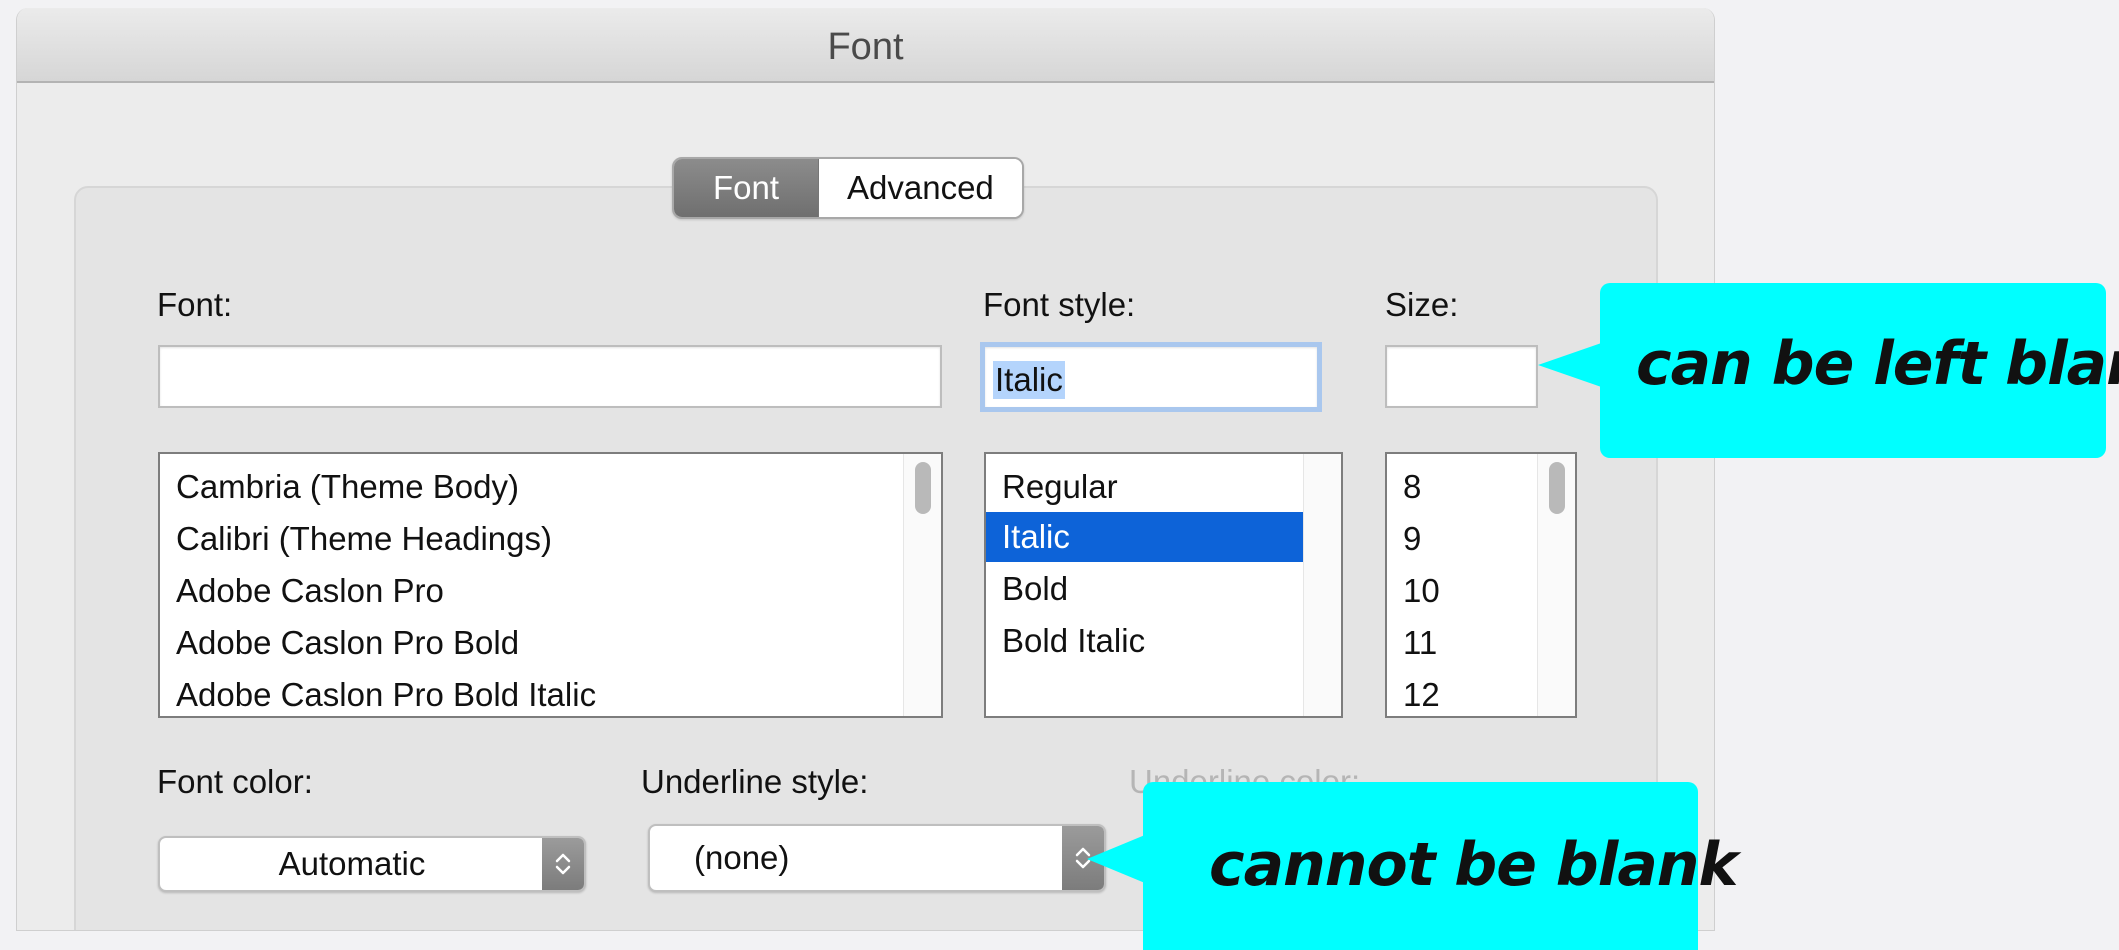 This screenshot has height=950, width=2119. What do you see at coordinates (1473, 865) in the screenshot?
I see `callout-bottom-text: cannot be blank` at bounding box center [1473, 865].